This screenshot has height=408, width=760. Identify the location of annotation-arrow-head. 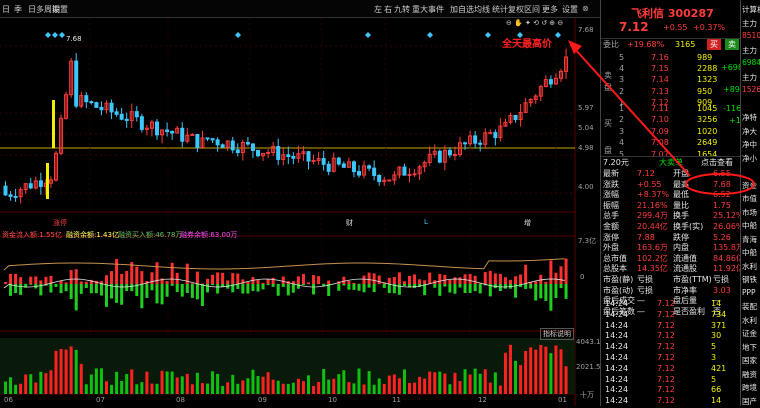
(575, 47).